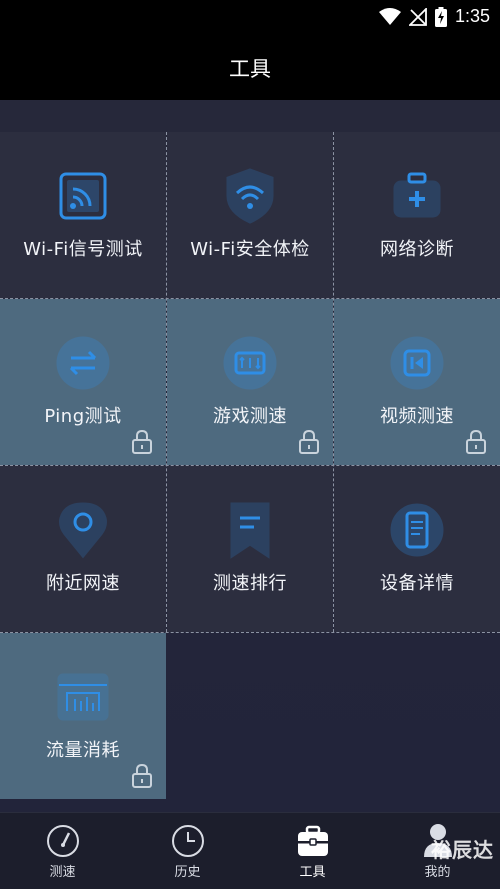  What do you see at coordinates (437, 872) in the screenshot?
I see `nav-label: 我的` at bounding box center [437, 872].